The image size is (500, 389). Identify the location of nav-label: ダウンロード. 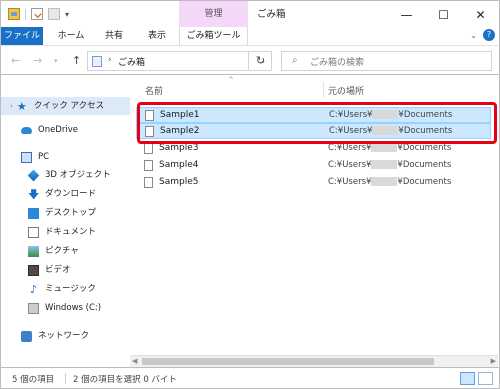
(71, 194).